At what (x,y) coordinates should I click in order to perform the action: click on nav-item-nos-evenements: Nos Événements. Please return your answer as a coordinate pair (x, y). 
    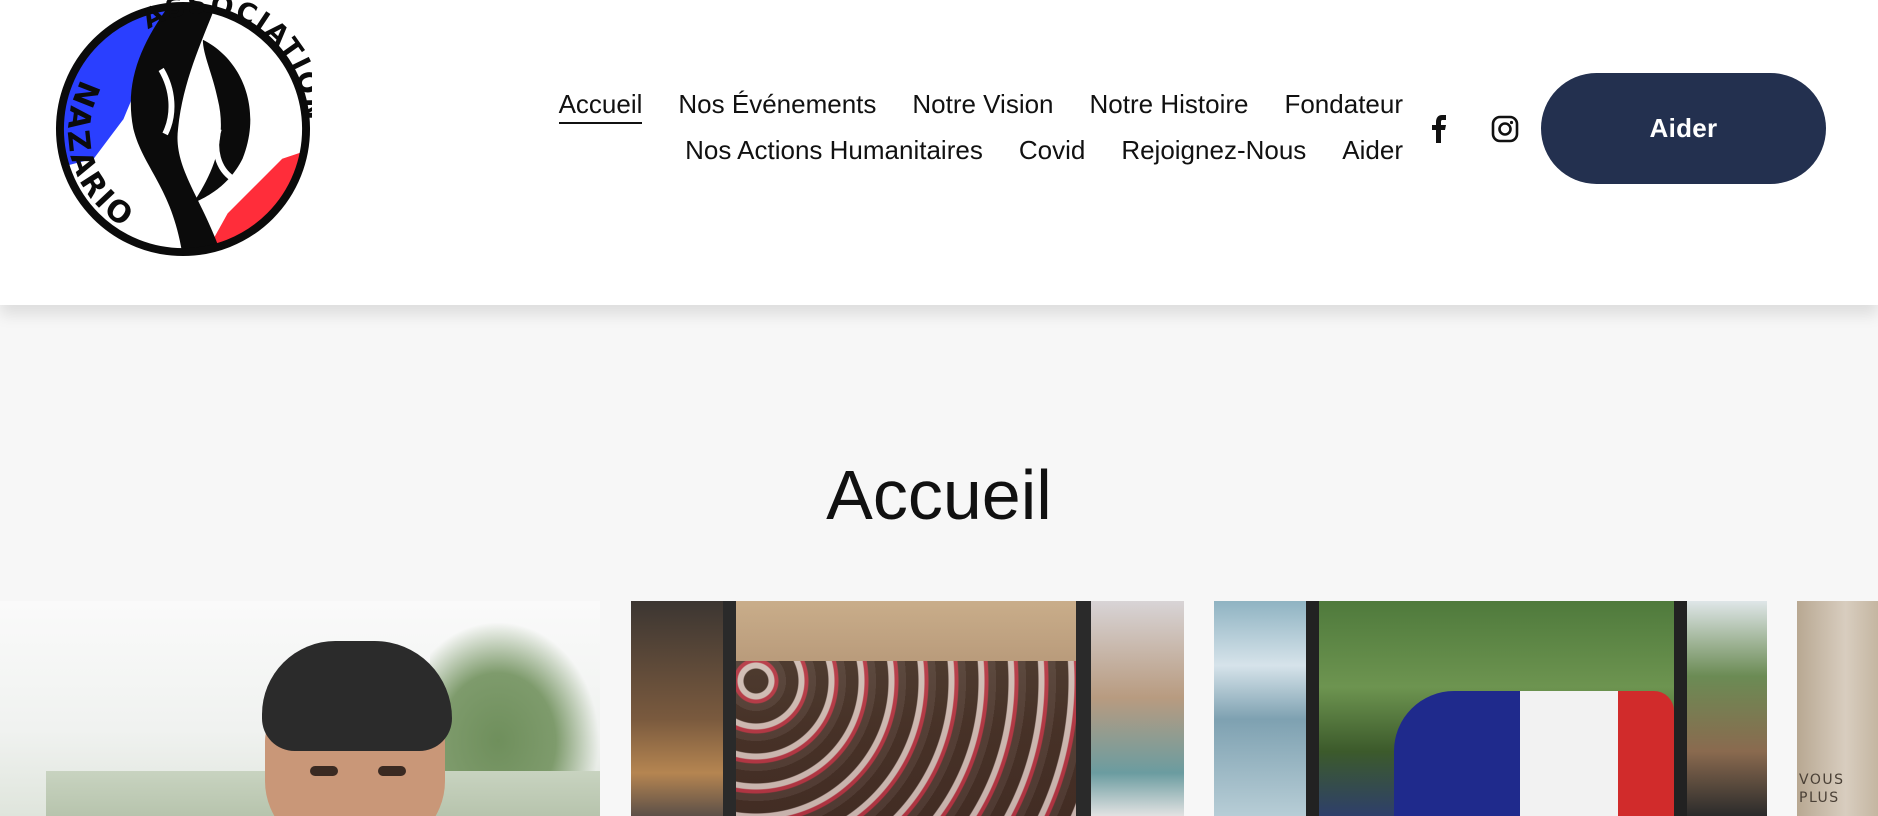
    Looking at the image, I should click on (777, 106).